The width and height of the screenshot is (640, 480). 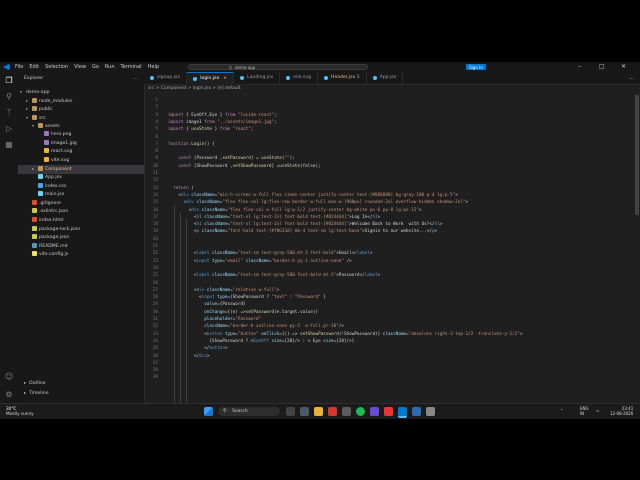 What do you see at coordinates (389, 144) in the screenshot?
I see `code-line: 7 function Login() {` at bounding box center [389, 144].